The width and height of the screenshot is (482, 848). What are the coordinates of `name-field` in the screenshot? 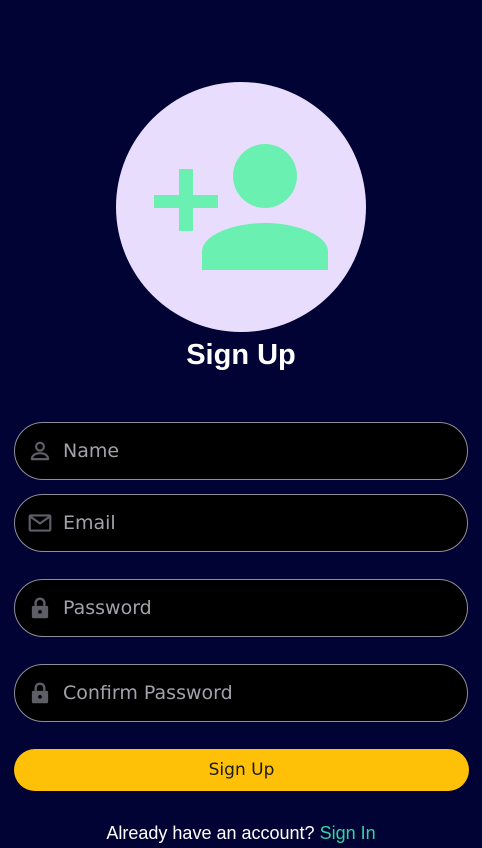 It's located at (241, 451).